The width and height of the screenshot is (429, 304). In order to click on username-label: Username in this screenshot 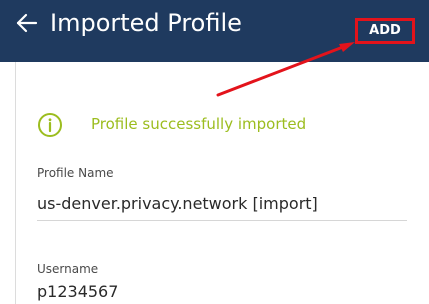, I will do `click(68, 269)`.